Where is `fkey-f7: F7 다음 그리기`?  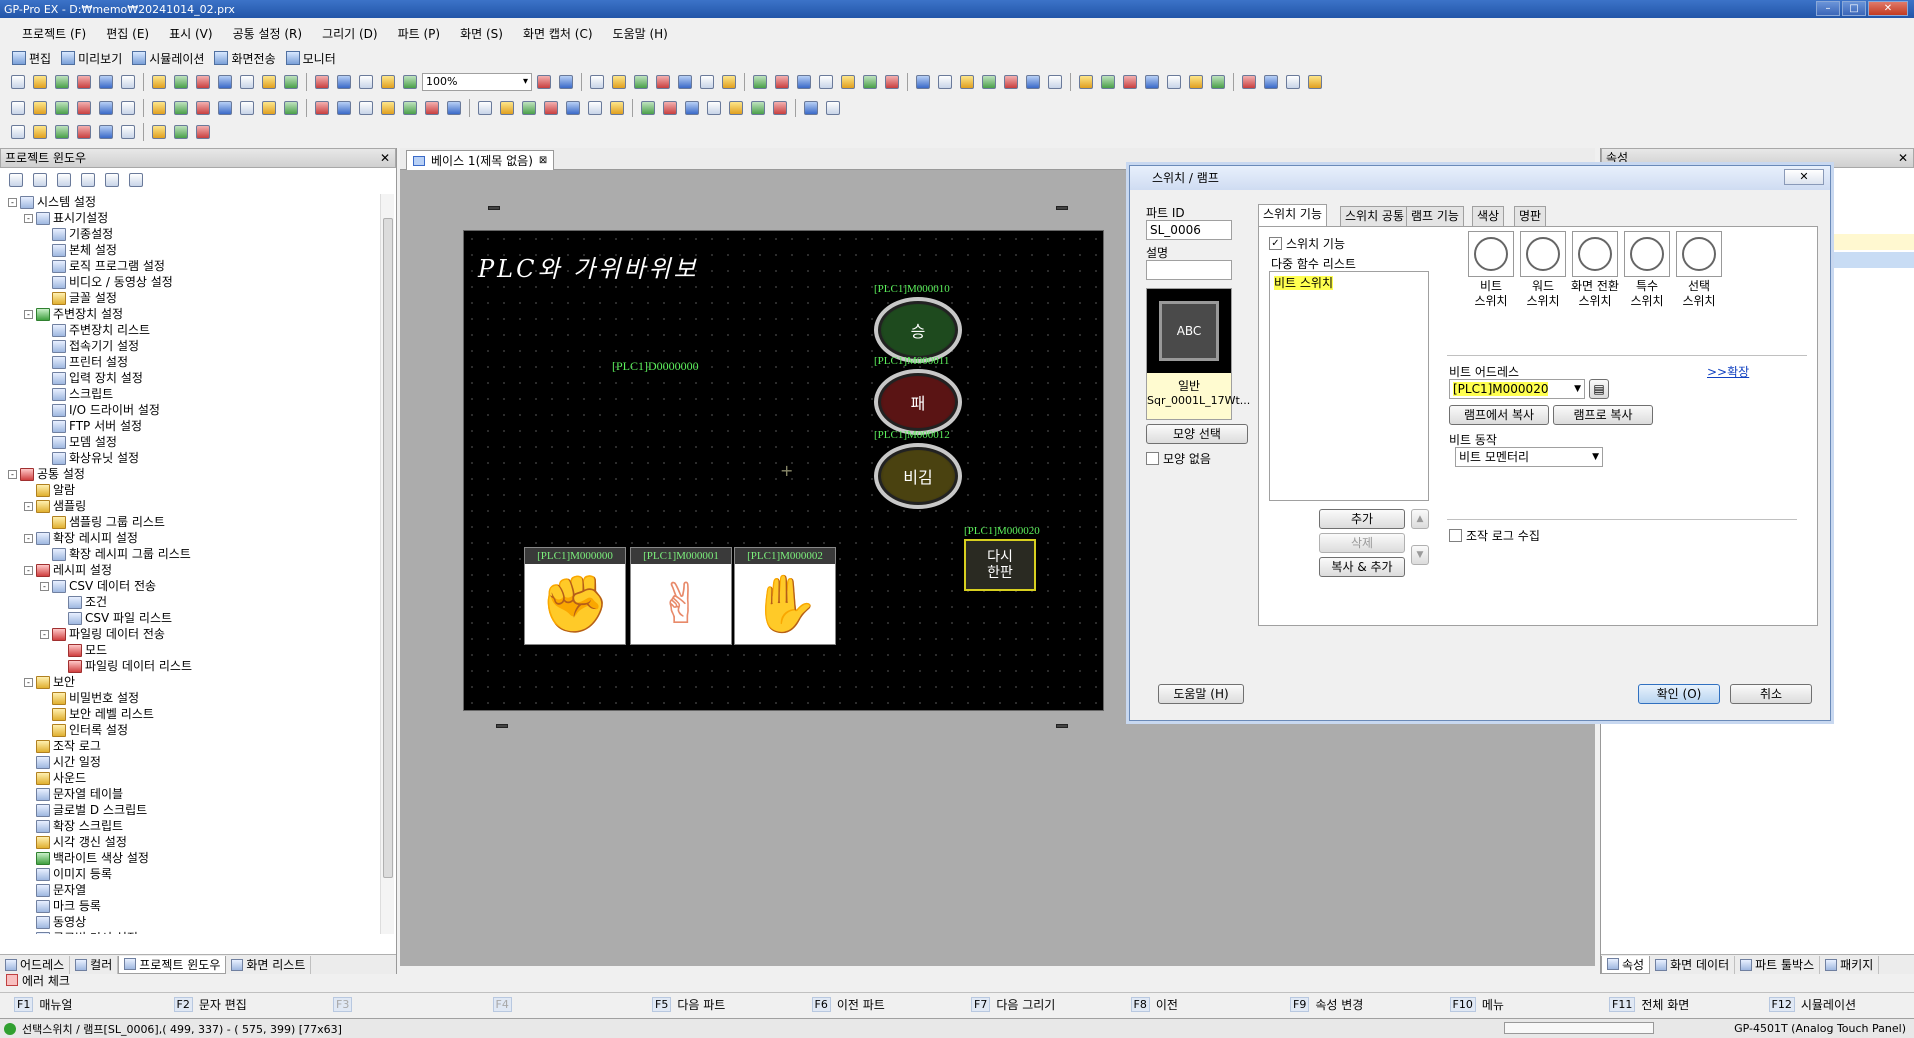 fkey-f7: F7 다음 그리기 is located at coordinates (1037, 1004).